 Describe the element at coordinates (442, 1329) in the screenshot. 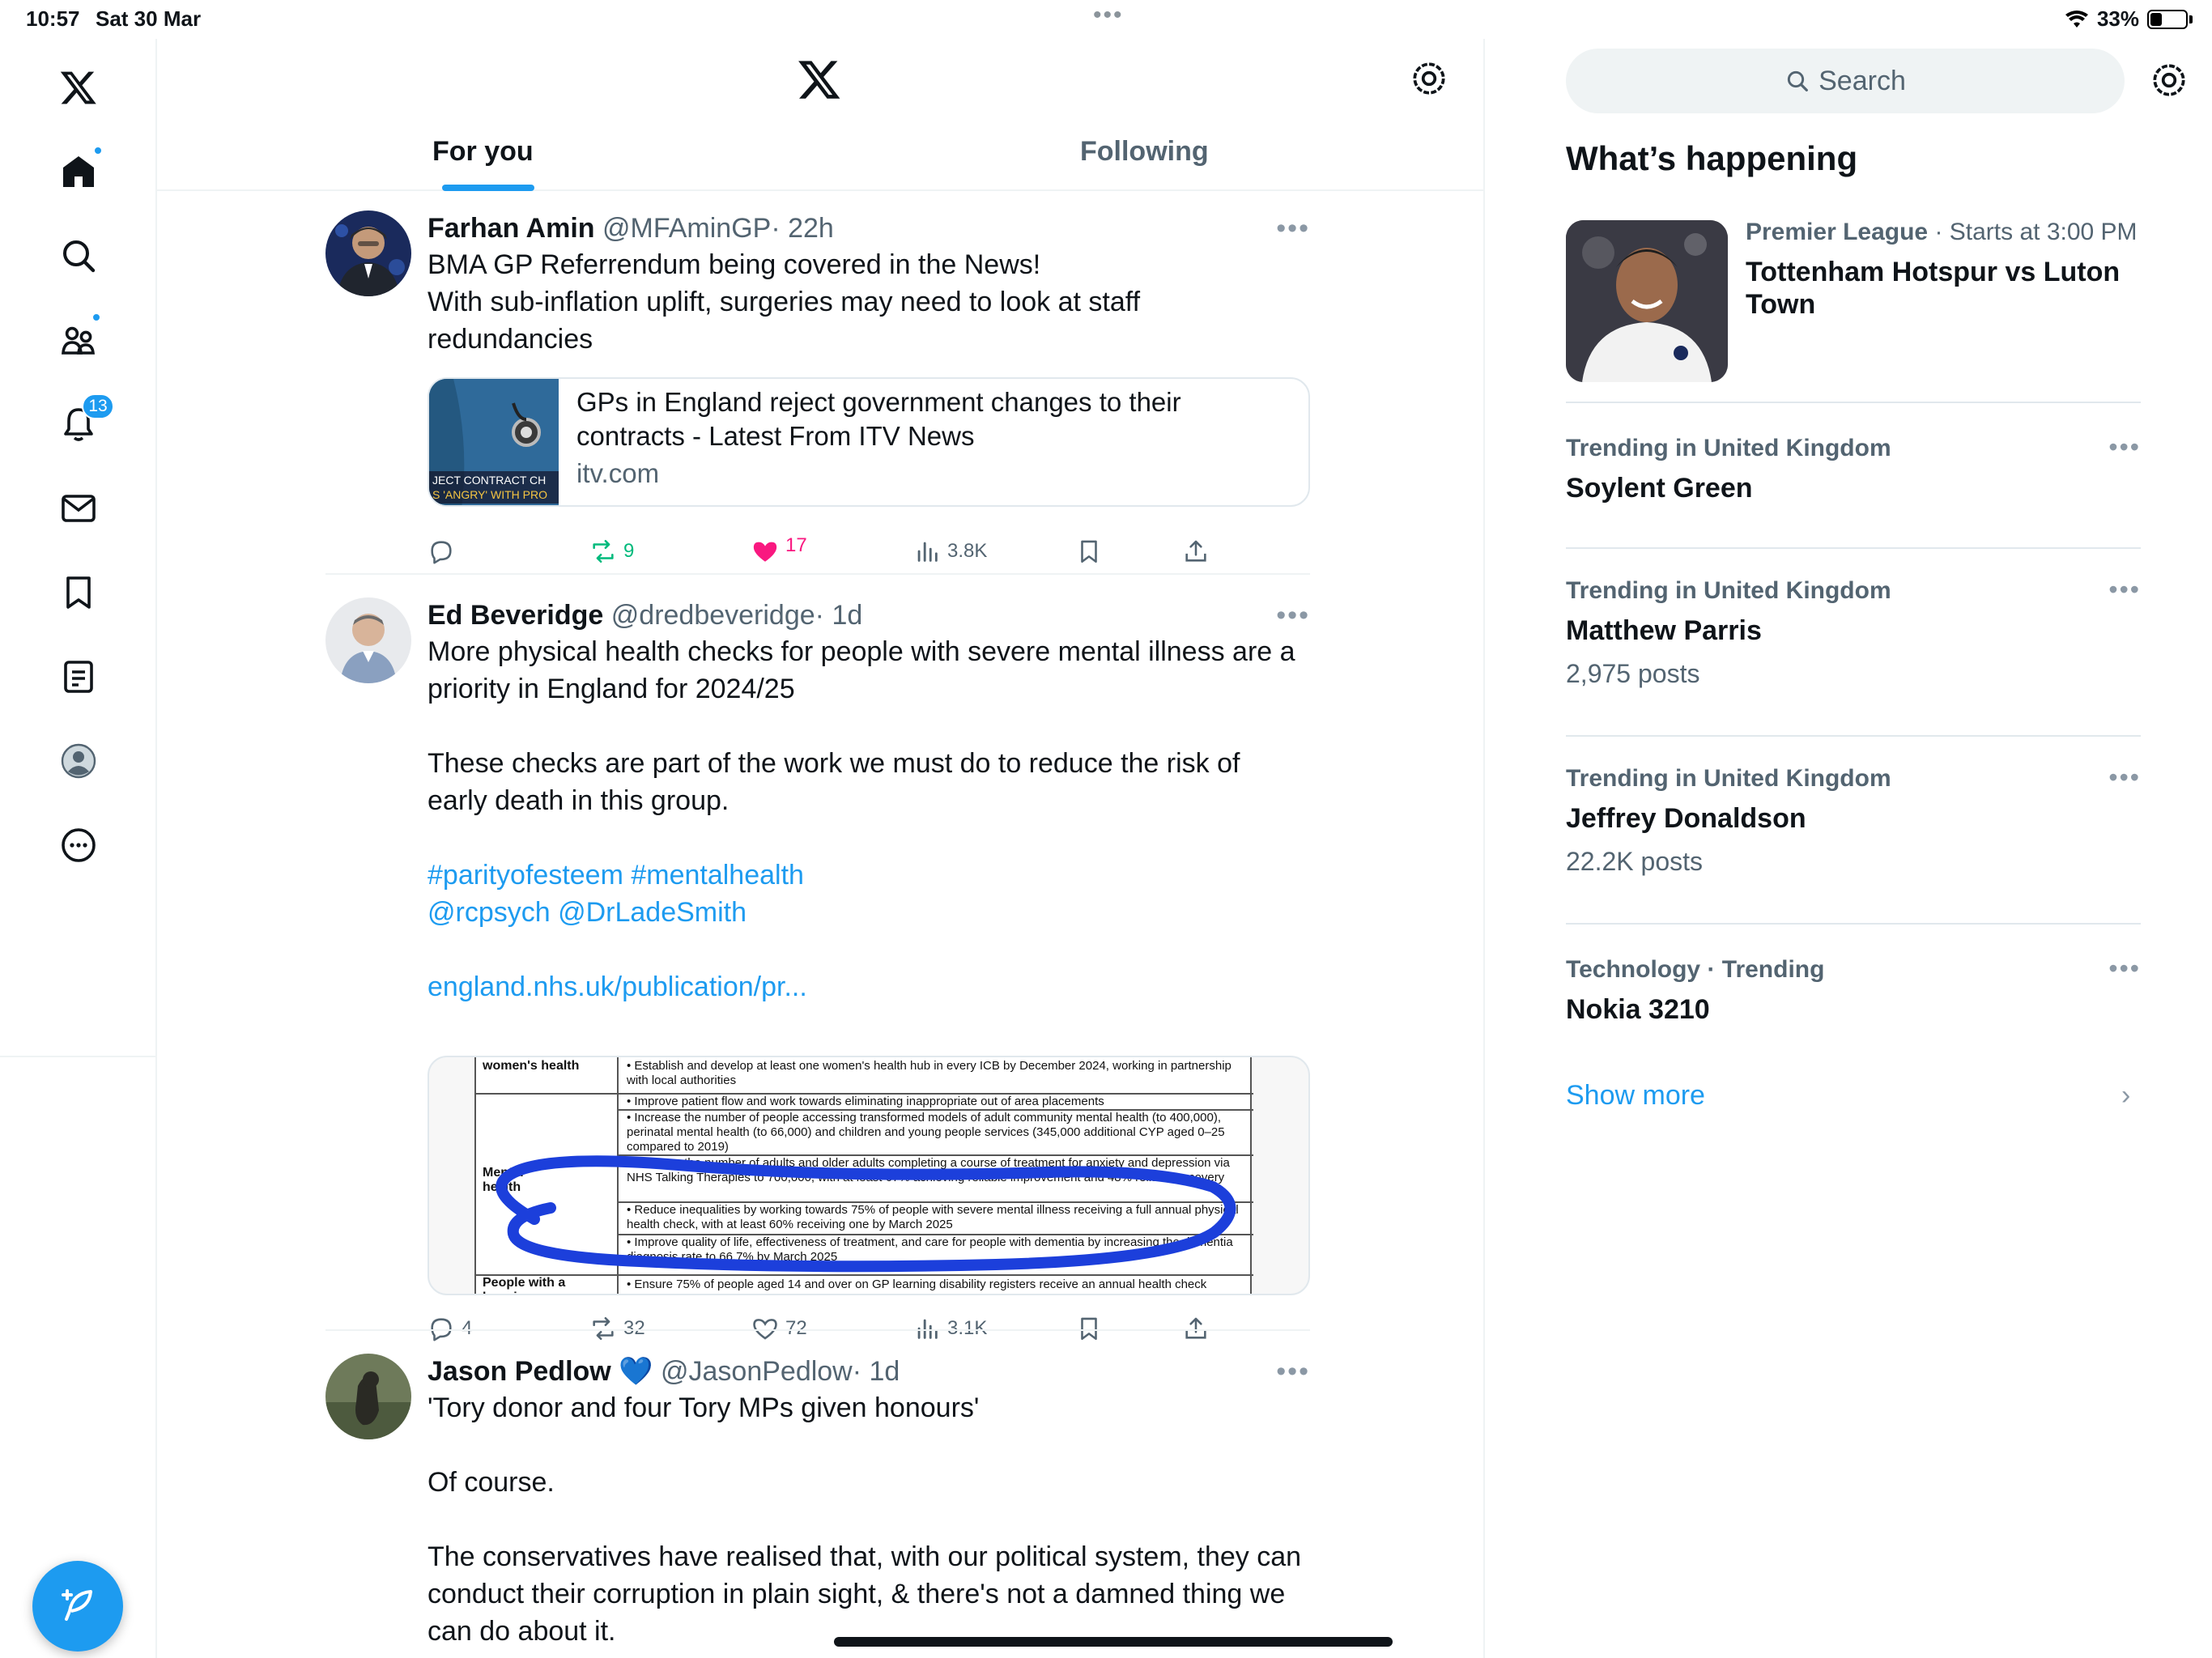

I see `reply-icon` at that location.